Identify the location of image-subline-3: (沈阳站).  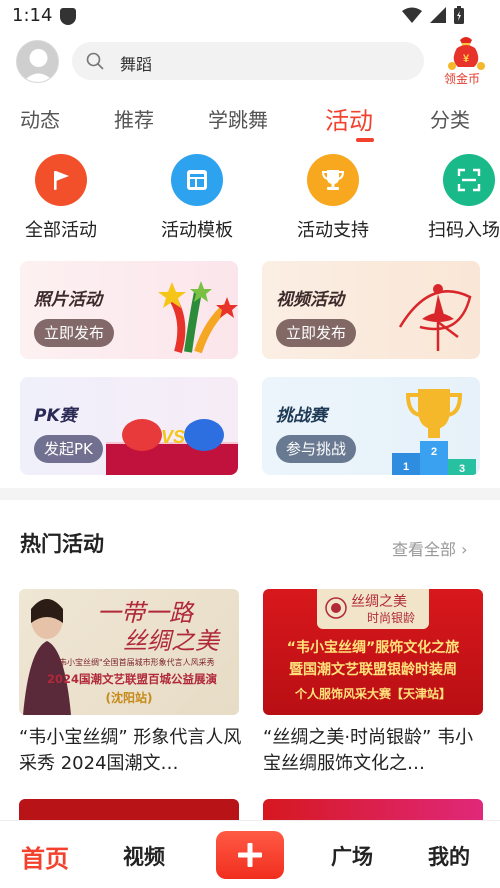
(129, 698).